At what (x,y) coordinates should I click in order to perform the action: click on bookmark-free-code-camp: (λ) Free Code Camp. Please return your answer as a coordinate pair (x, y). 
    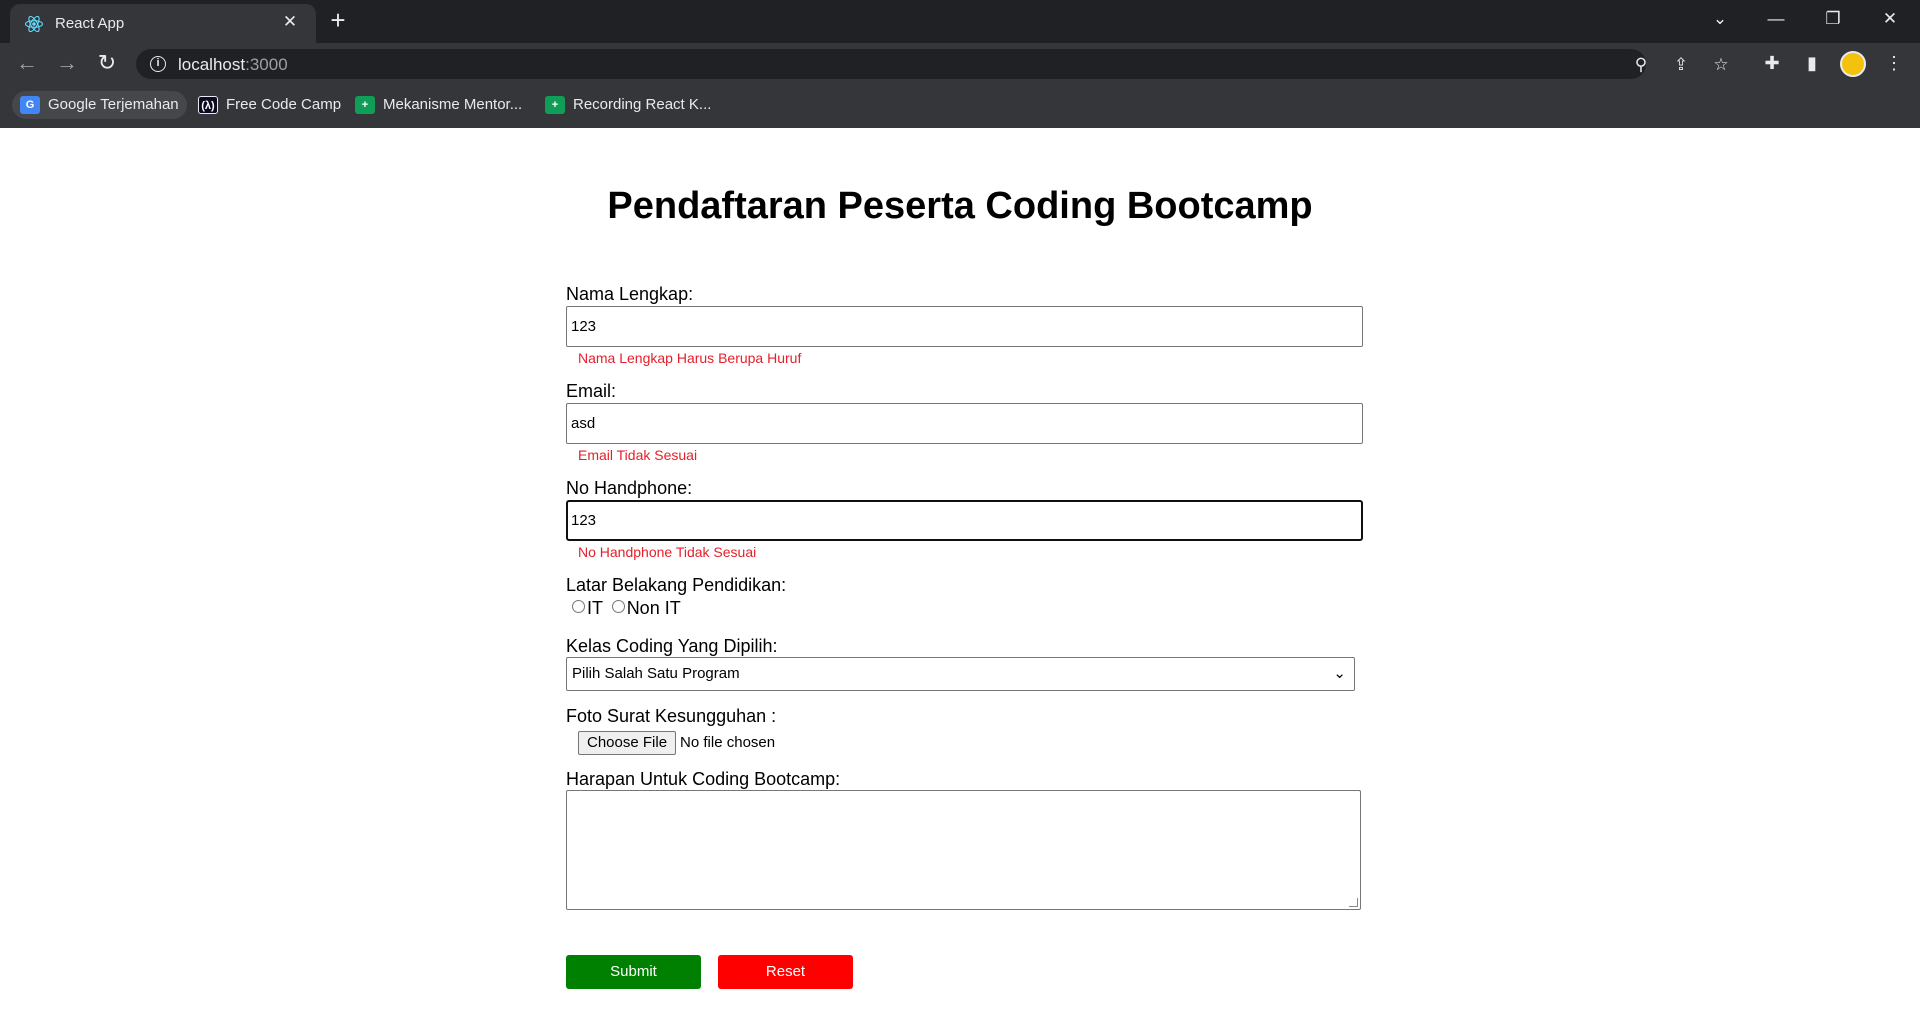
    Looking at the image, I should click on (269, 105).